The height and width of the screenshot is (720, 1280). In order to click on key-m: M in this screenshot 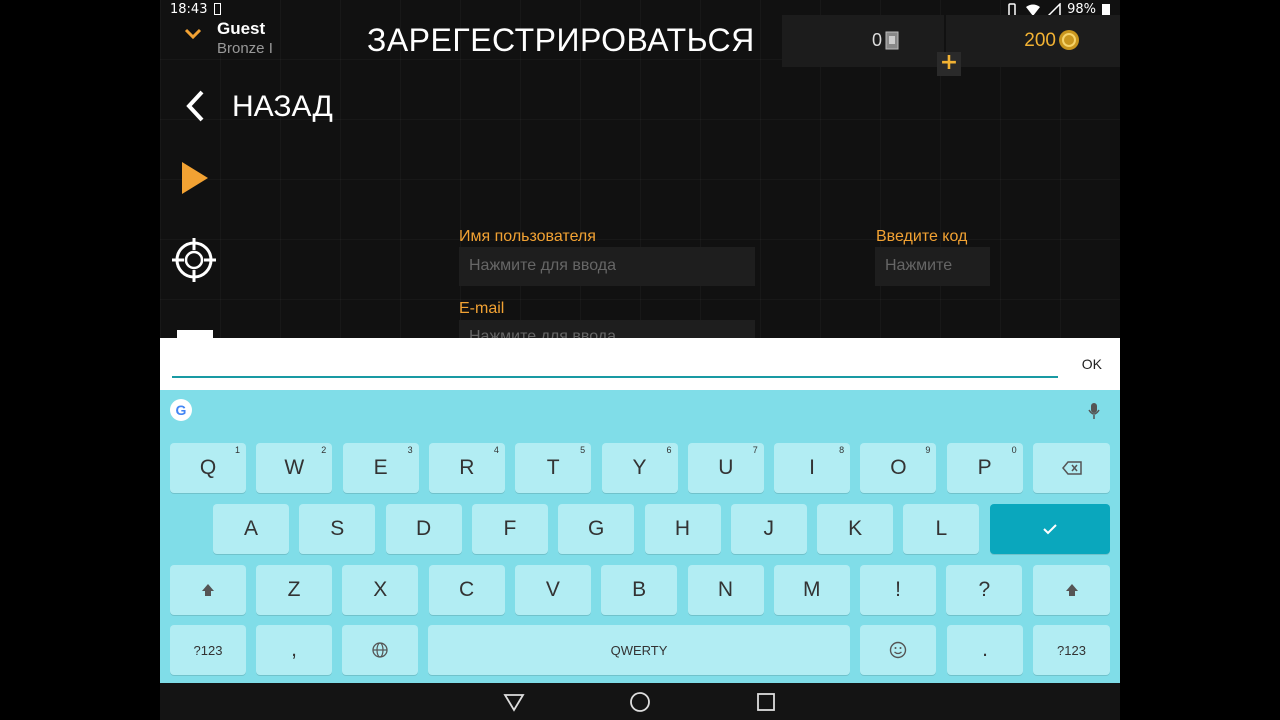, I will do `click(811, 590)`.